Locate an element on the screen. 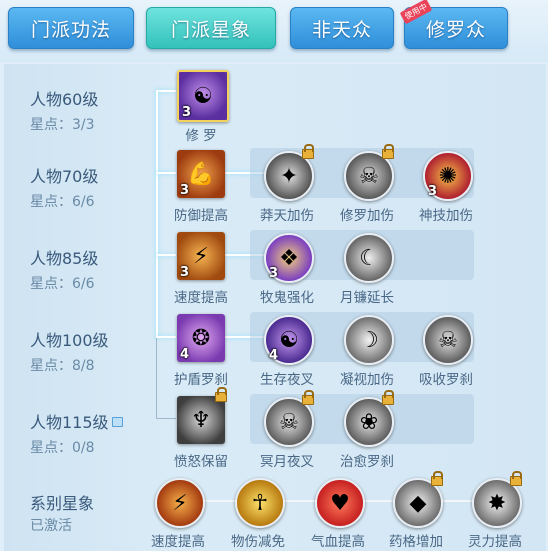  node-label: 愤怒保留 is located at coordinates (201, 462).